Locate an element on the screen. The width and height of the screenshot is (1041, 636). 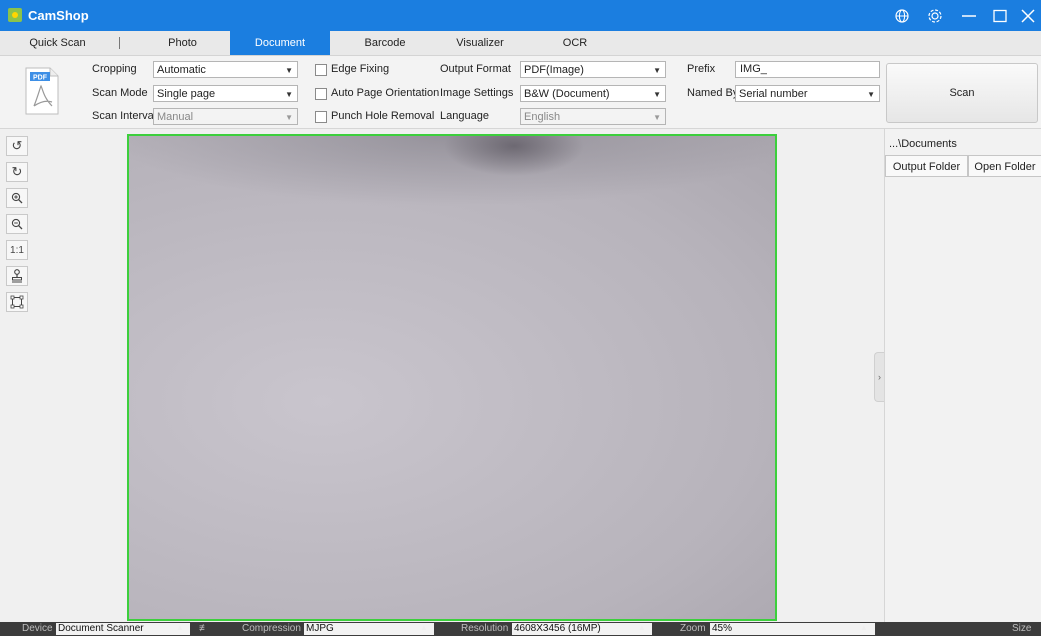
named-by-value: Serial number is located at coordinates (773, 94).